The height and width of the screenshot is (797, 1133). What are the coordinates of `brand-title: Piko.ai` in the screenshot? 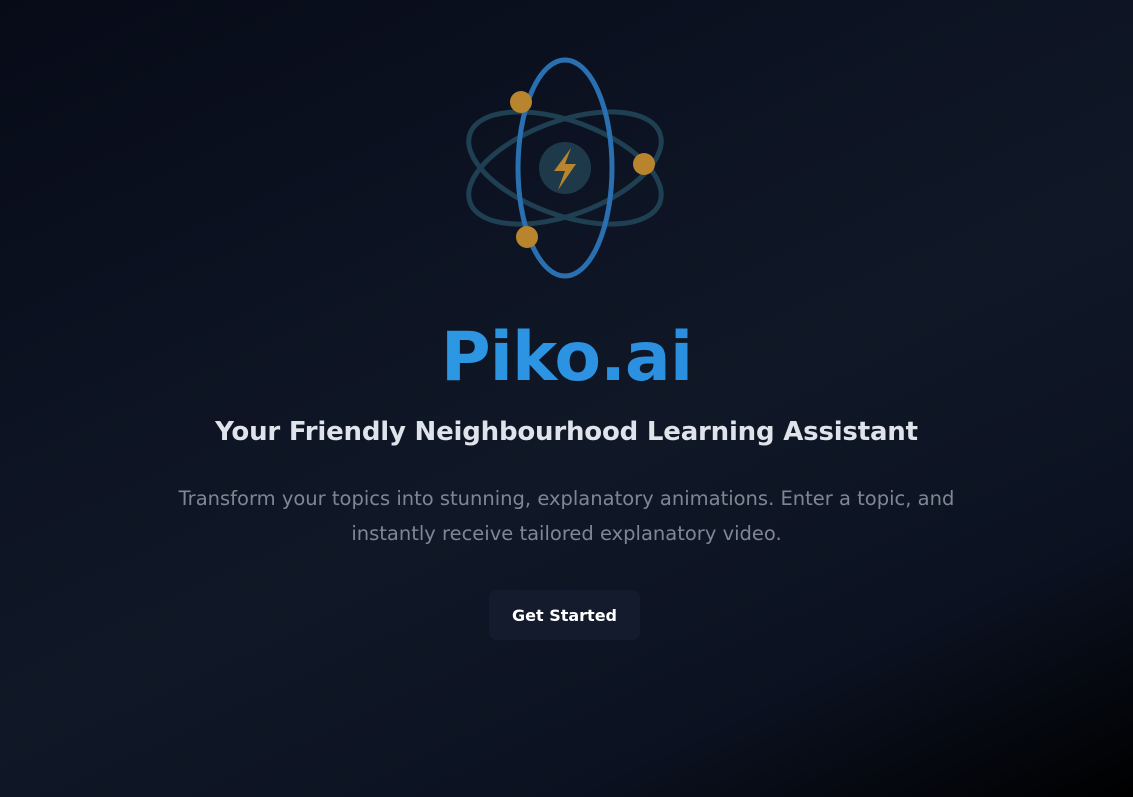 It's located at (566, 358).